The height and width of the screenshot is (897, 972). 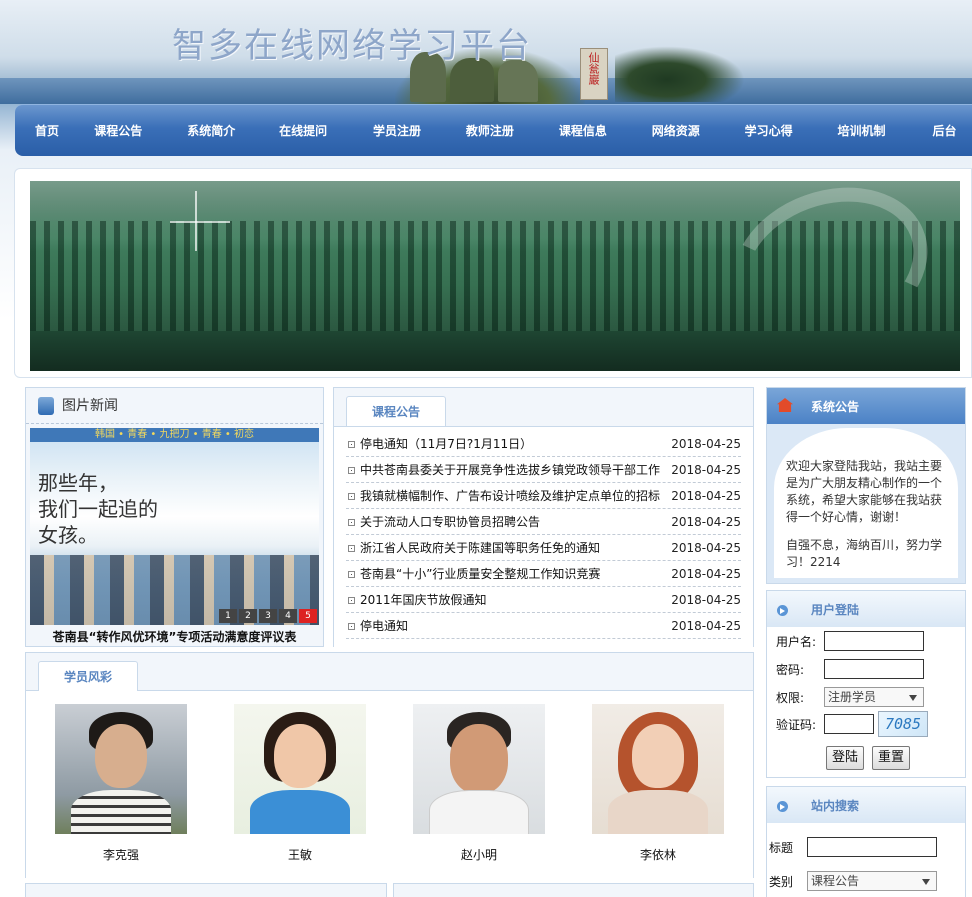 I want to click on notice-title: 我镇就横幅制作、广告布设计喷绘及维护定点单位的招标, so click(x=515, y=495).